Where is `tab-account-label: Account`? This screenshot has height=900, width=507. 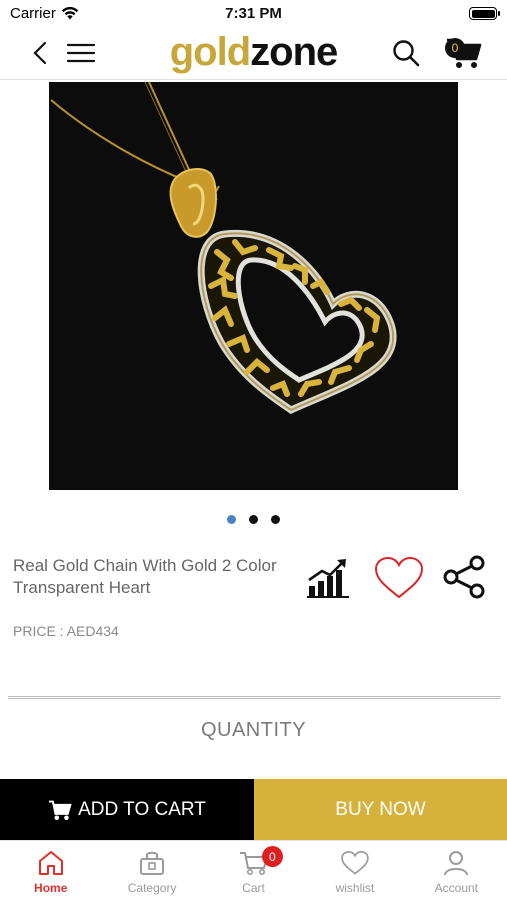 tab-account-label: Account is located at coordinates (456, 888).